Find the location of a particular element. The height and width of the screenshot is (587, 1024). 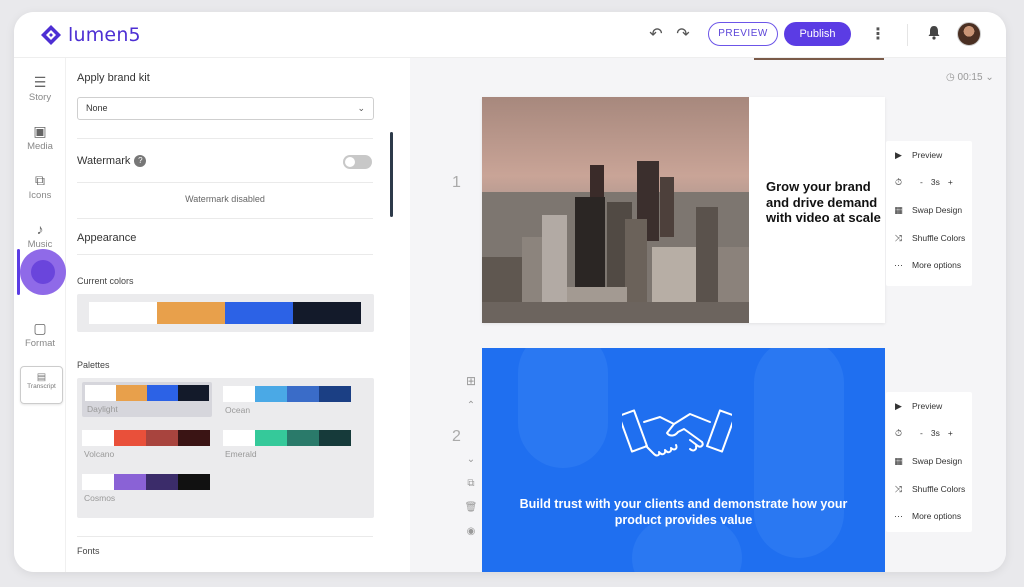

scene-2-more-options: ··· More options is located at coordinates (926, 516).